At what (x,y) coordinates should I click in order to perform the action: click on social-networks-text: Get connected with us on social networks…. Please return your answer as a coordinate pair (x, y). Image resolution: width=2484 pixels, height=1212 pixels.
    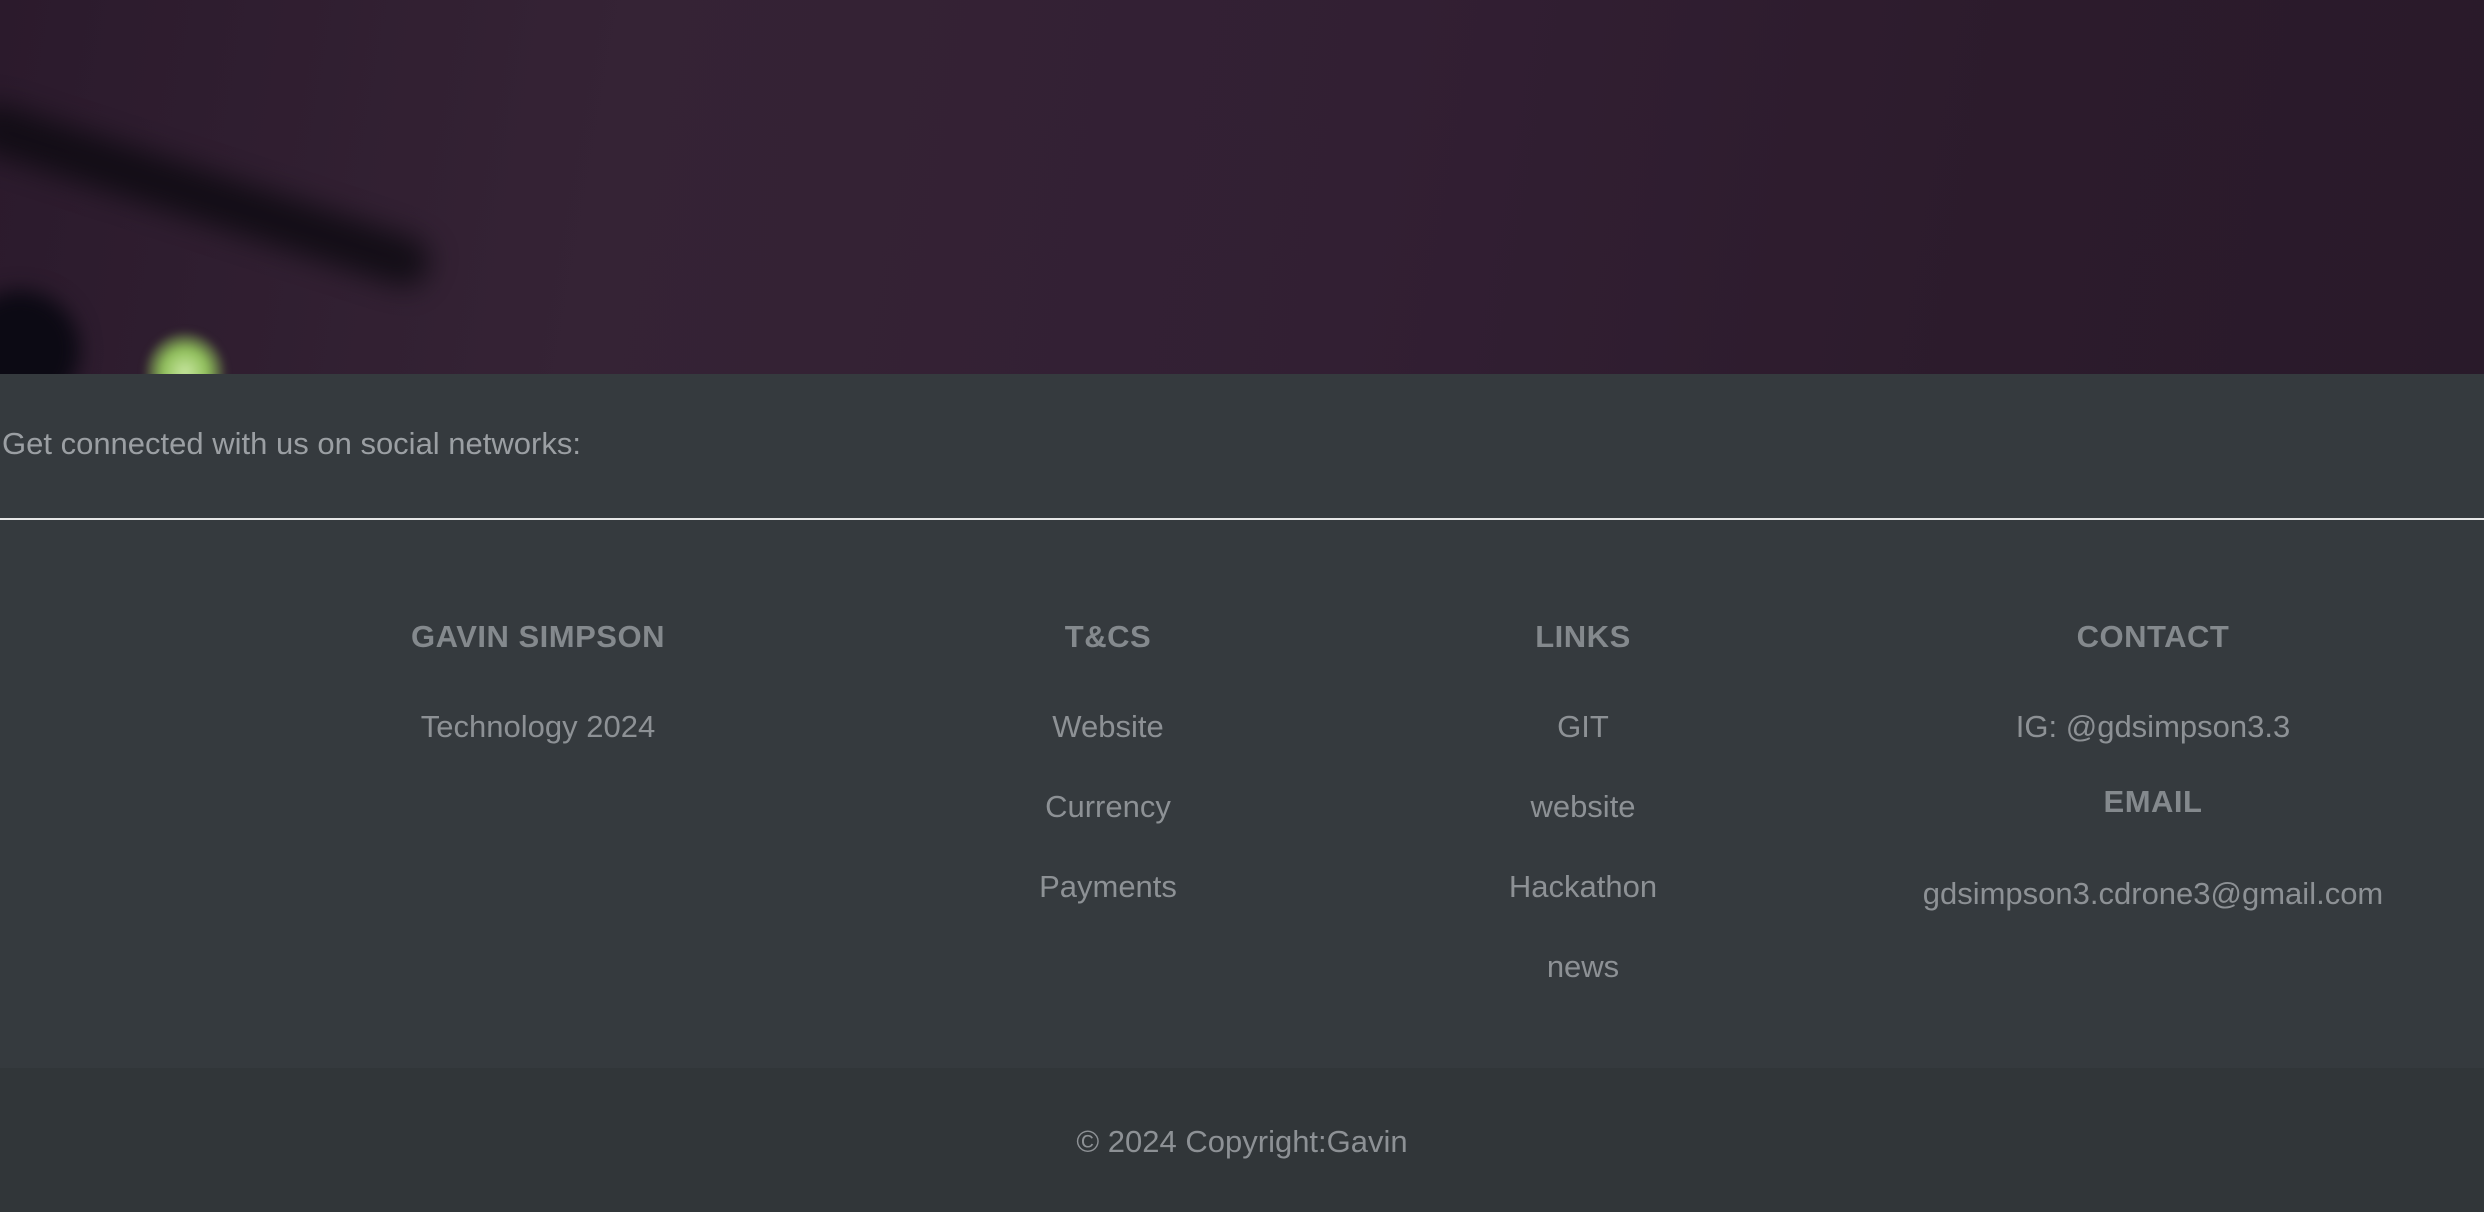
    Looking at the image, I should click on (291, 443).